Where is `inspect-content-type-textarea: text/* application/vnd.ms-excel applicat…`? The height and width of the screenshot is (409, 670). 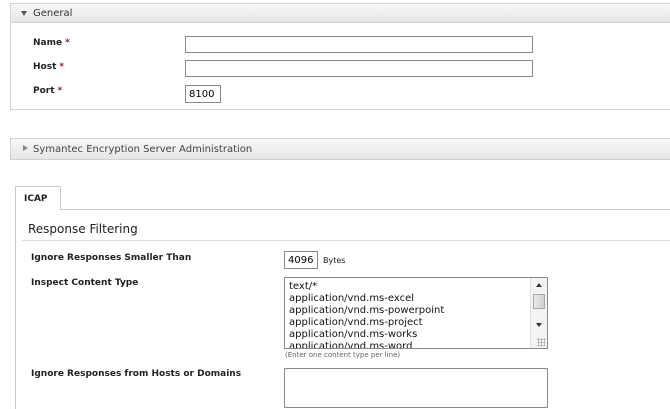 inspect-content-type-textarea: text/* application/vnd.ms-excel applicat… is located at coordinates (416, 313).